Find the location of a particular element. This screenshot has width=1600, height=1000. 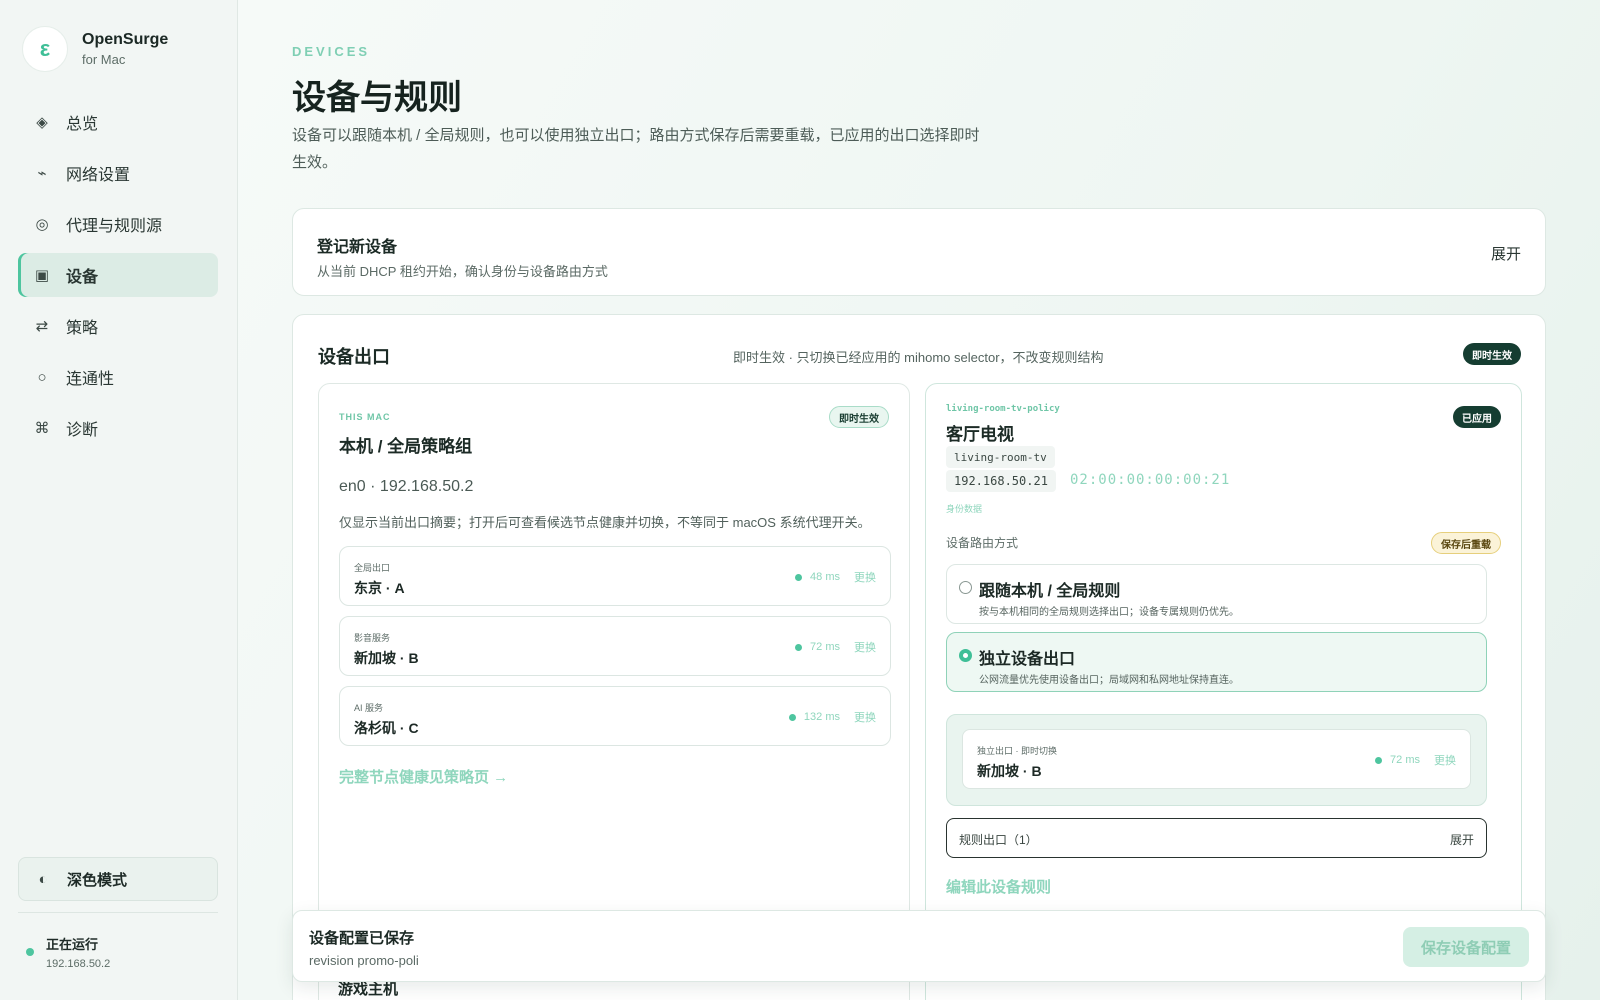

route-meta: 132 ms 更换 is located at coordinates (832, 717).